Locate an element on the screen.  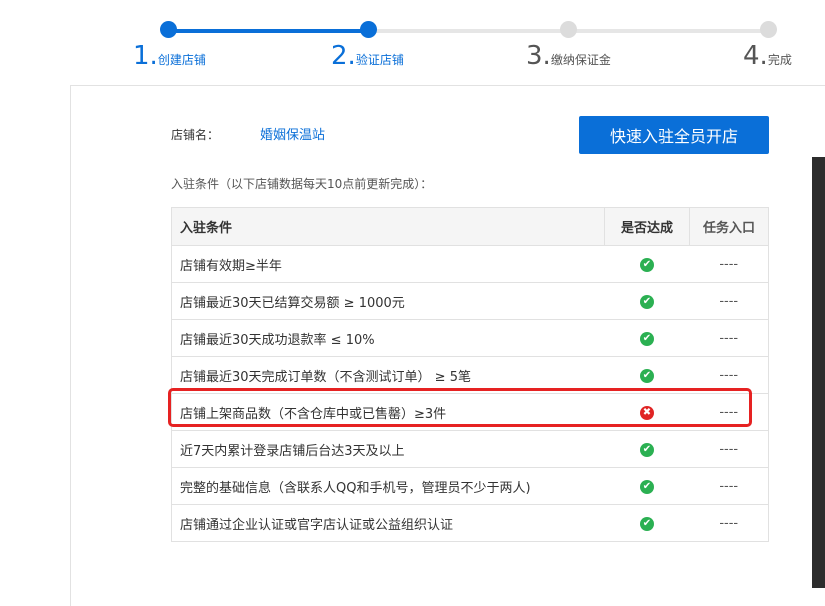
table-row: 近7天内累计登录店铺后台达3天及以上 ✔ ---- is located at coordinates (470, 449).